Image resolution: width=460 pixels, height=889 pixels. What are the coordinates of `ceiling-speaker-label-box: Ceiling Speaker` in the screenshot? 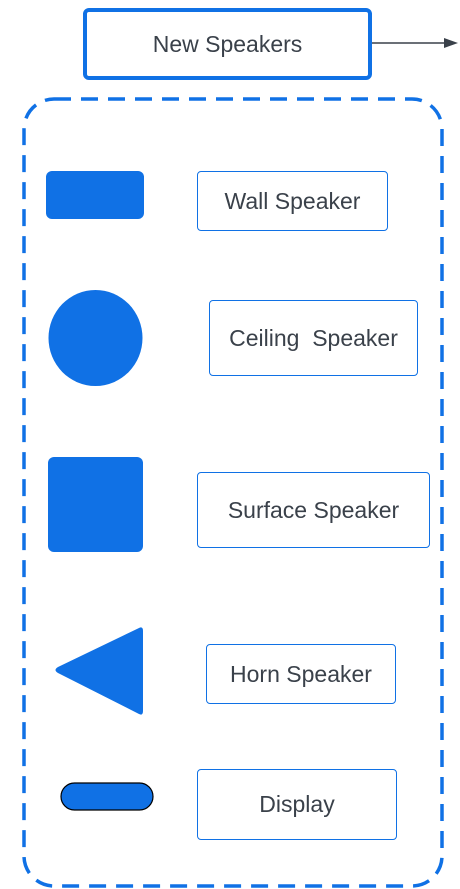 It's located at (313, 338).